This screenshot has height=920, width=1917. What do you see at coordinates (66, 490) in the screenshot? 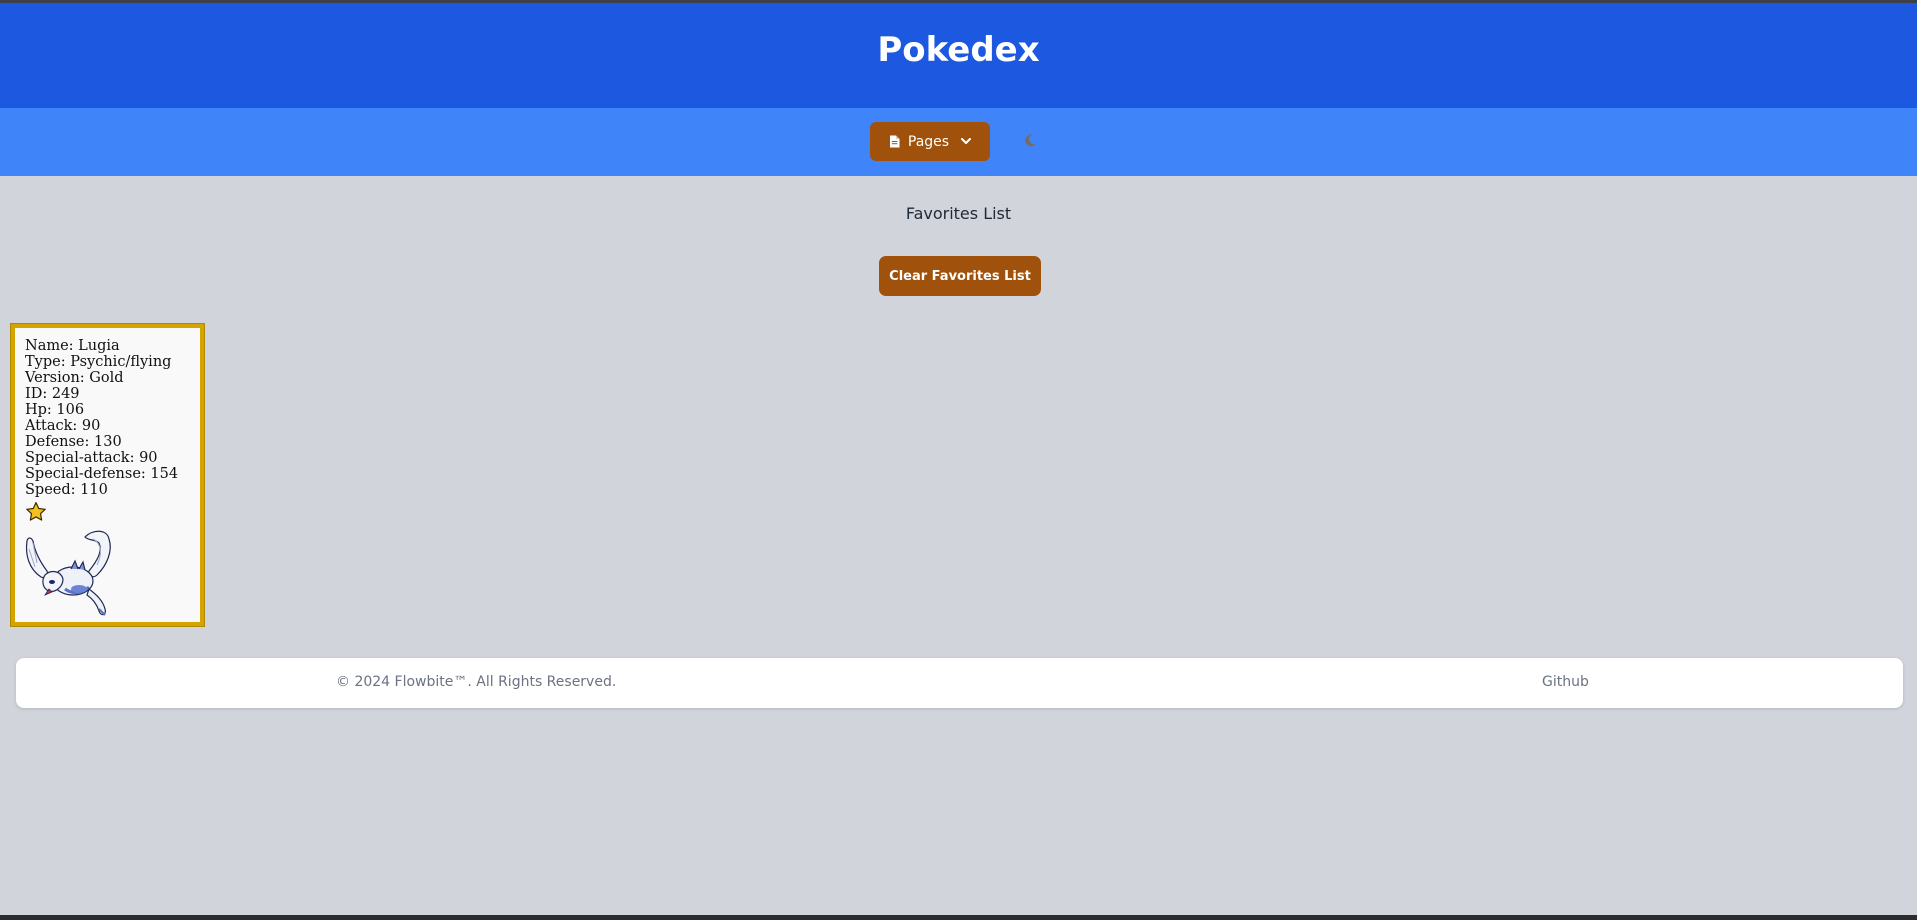
I see `pokemon-speed: Speed: 110` at bounding box center [66, 490].